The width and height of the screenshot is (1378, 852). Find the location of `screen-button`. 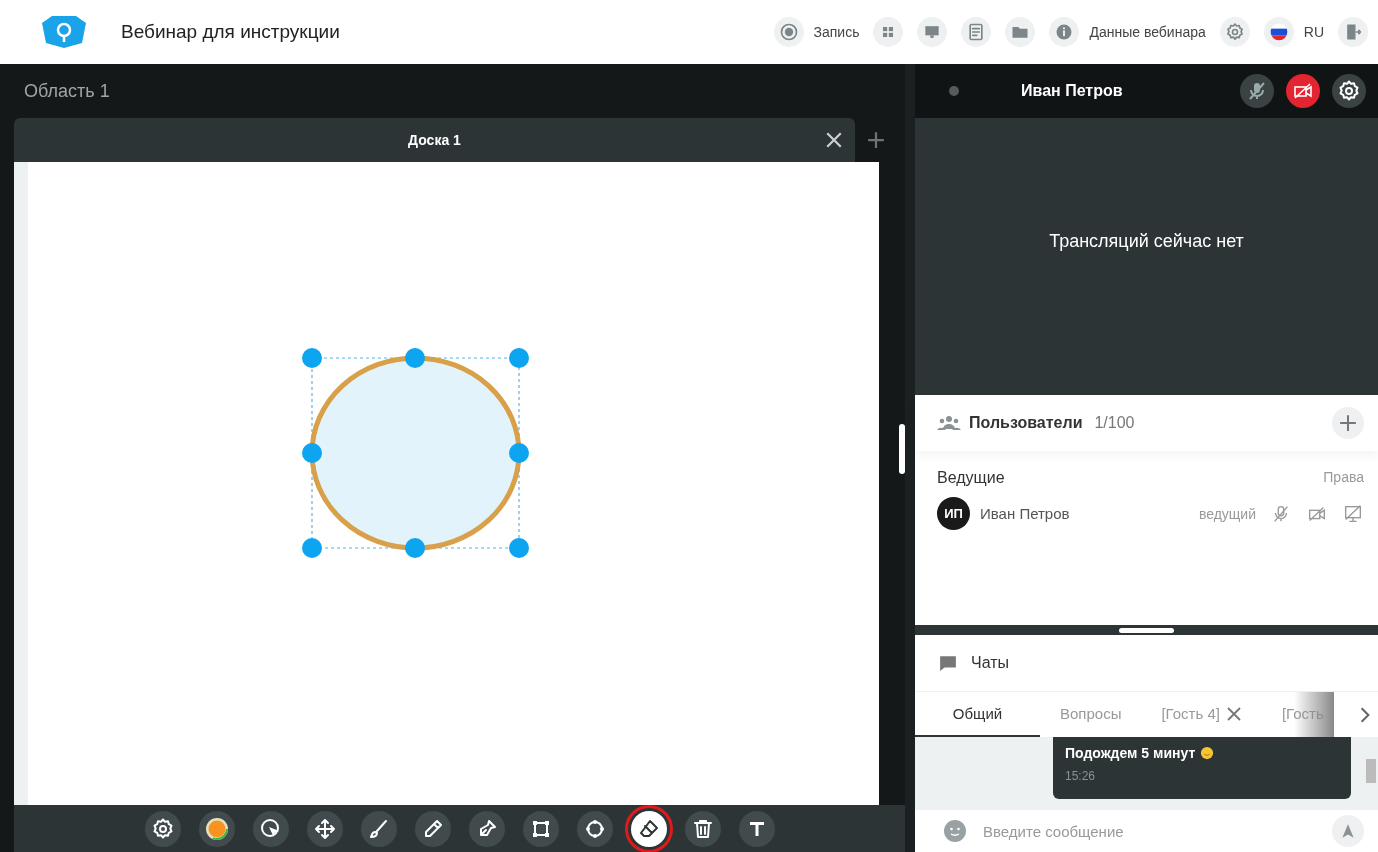

screen-button is located at coordinates (932, 32).